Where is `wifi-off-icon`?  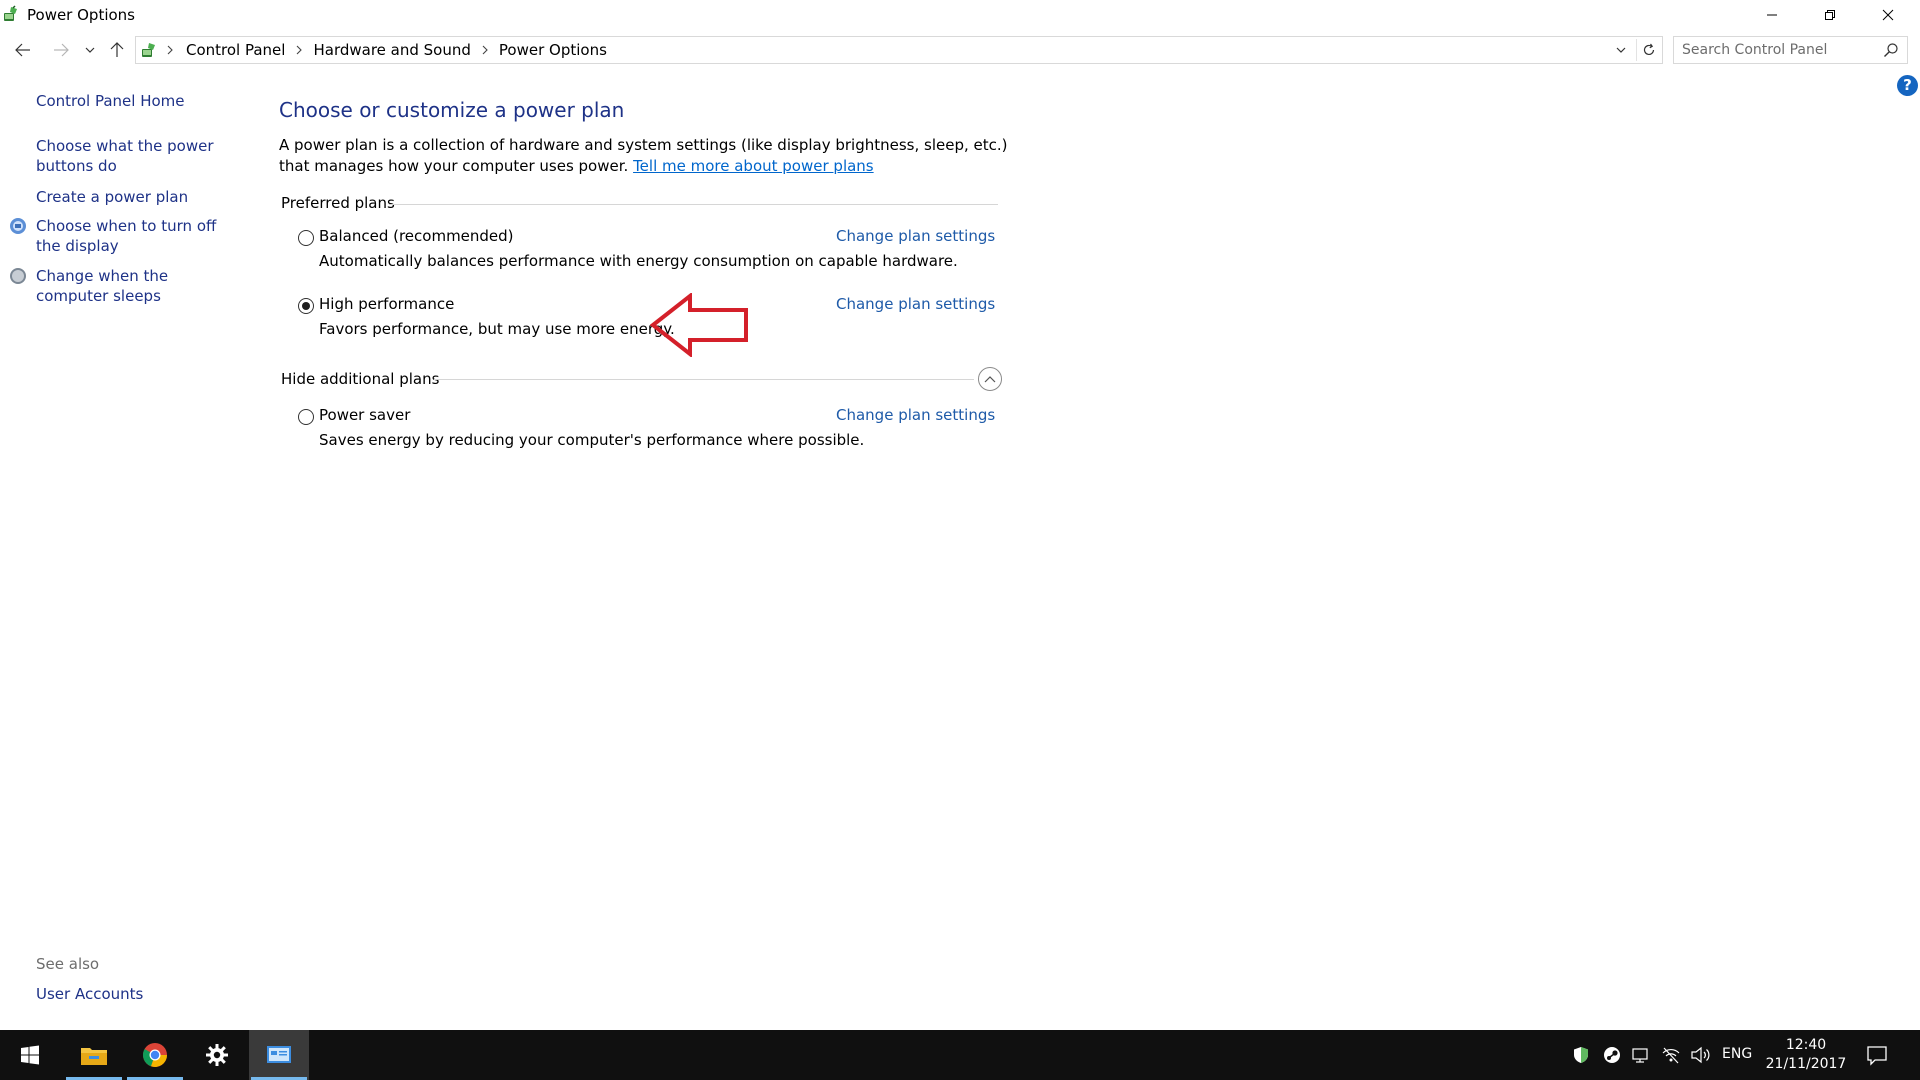 wifi-off-icon is located at coordinates (1671, 1055).